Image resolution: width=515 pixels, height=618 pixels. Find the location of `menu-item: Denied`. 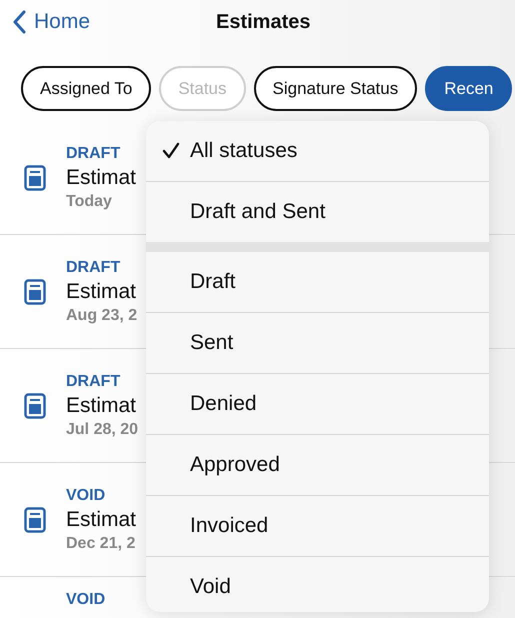

menu-item: Denied is located at coordinates (317, 404).